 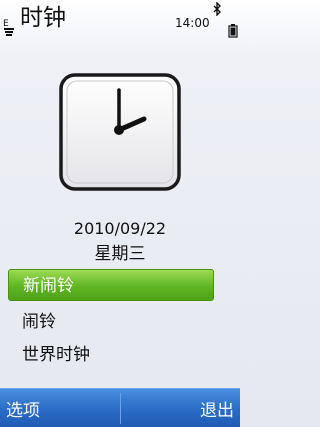 I want to click on softkey-divider, so click(x=120, y=408).